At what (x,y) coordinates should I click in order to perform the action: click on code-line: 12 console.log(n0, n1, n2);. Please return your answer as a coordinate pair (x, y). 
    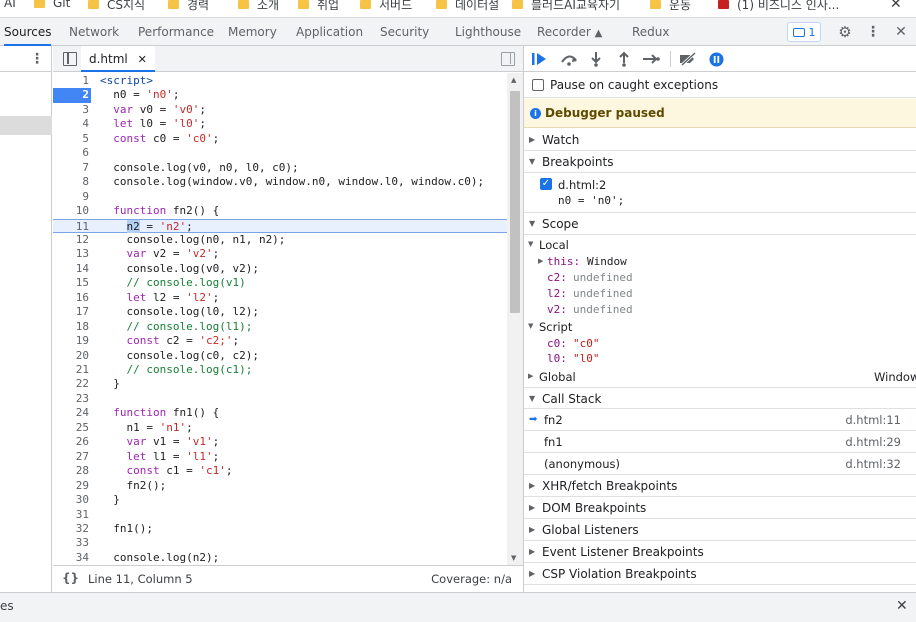
    Looking at the image, I should click on (280, 240).